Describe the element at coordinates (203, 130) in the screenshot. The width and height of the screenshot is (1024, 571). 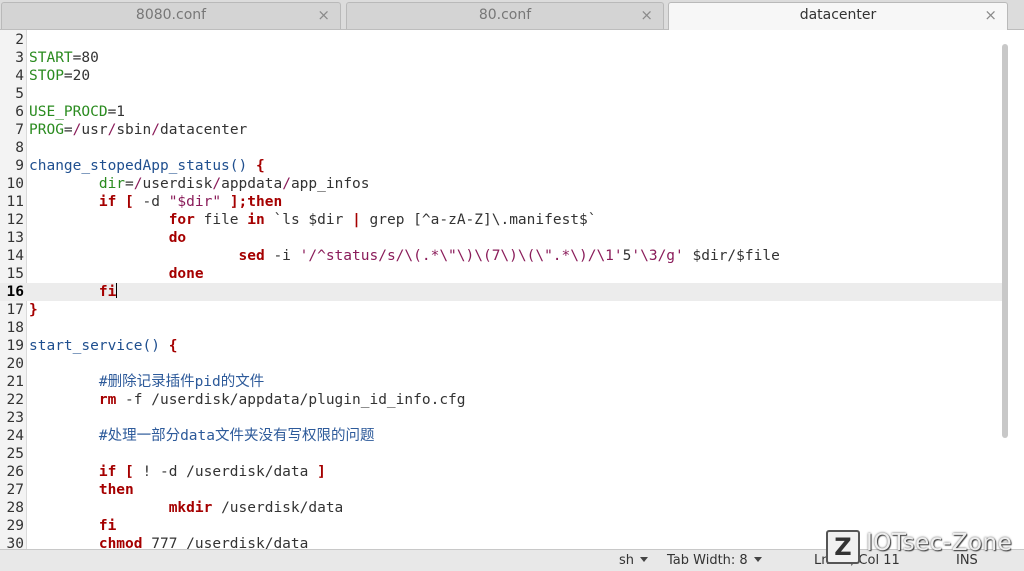
I see `code-token: datacenter` at that location.